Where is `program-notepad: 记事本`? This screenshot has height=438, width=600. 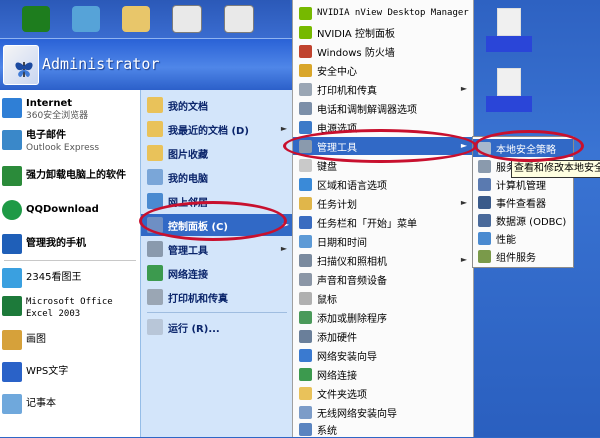 program-notepad: 记事本 is located at coordinates (70, 404).